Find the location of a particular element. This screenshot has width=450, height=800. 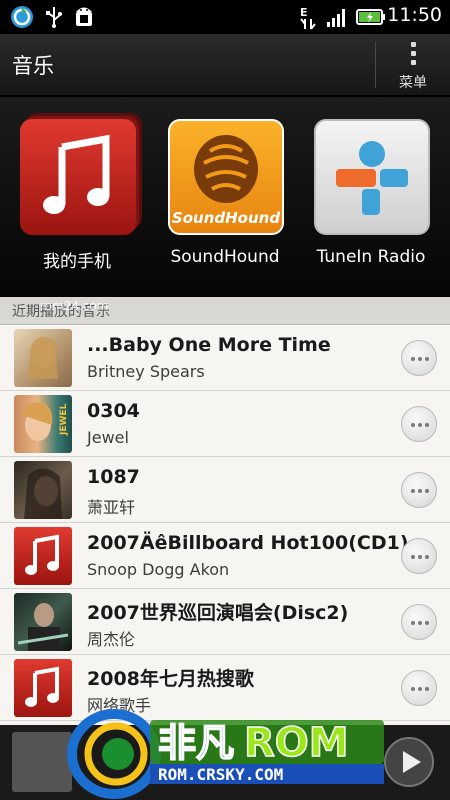

signal-icon is located at coordinates (337, 17).